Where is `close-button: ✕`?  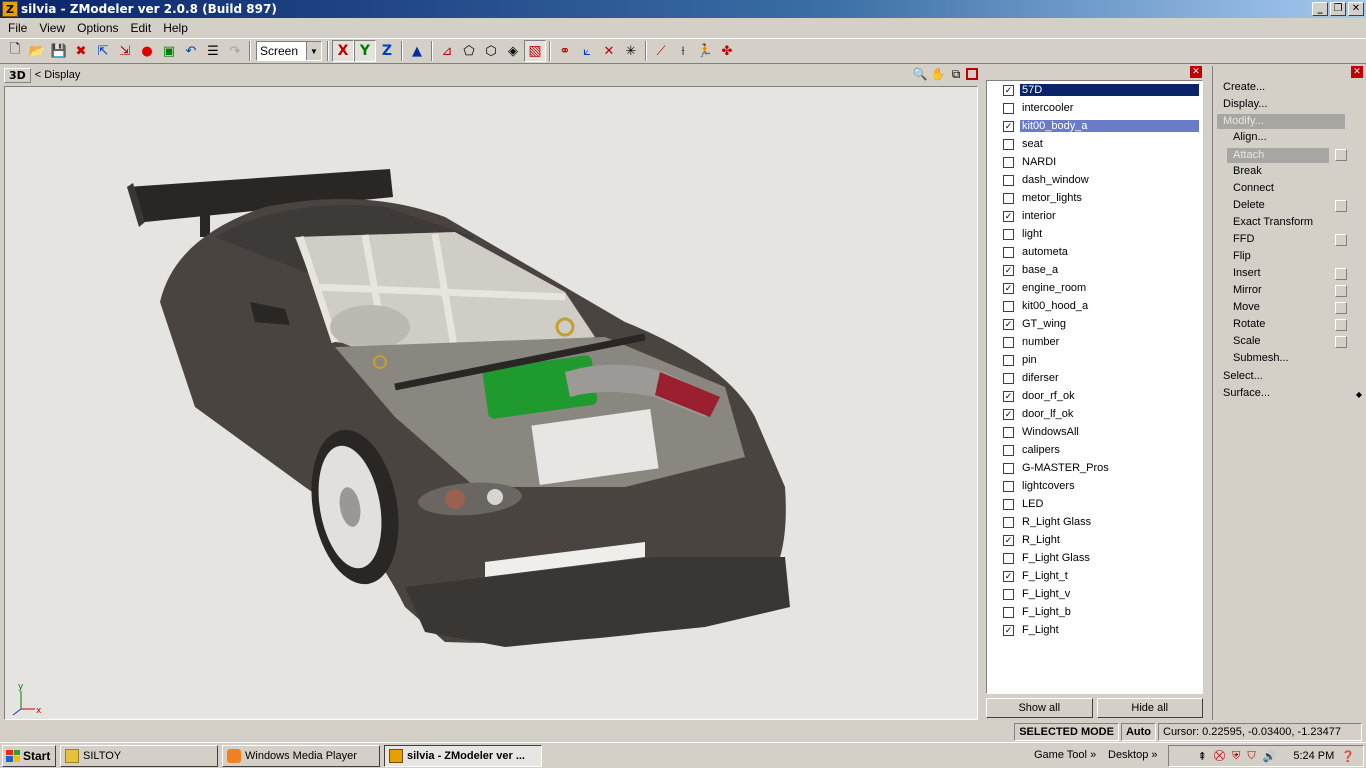 close-button: ✕ is located at coordinates (1356, 9).